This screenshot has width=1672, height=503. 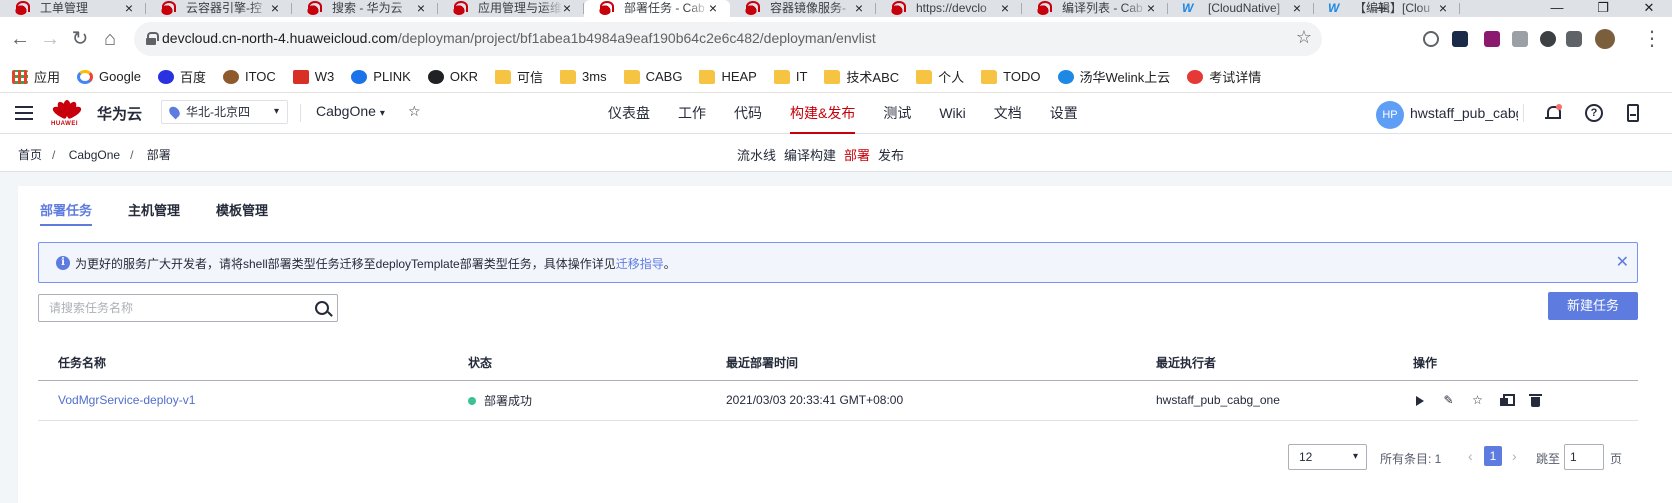 I want to click on browser-tab: https://devclo ×, so click(x=949, y=8).